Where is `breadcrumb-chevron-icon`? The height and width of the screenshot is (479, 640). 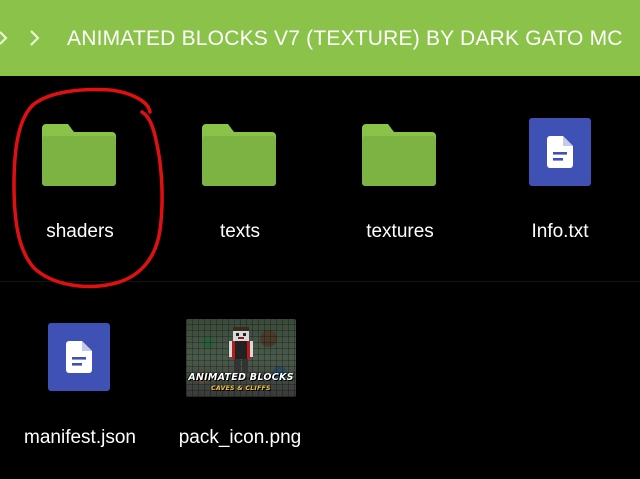 breadcrumb-chevron-icon is located at coordinates (35, 38).